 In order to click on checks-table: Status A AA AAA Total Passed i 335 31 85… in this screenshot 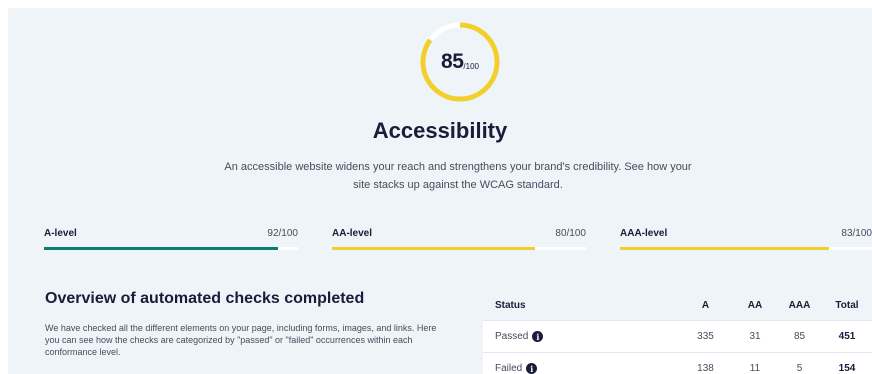, I will do `click(677, 332)`.